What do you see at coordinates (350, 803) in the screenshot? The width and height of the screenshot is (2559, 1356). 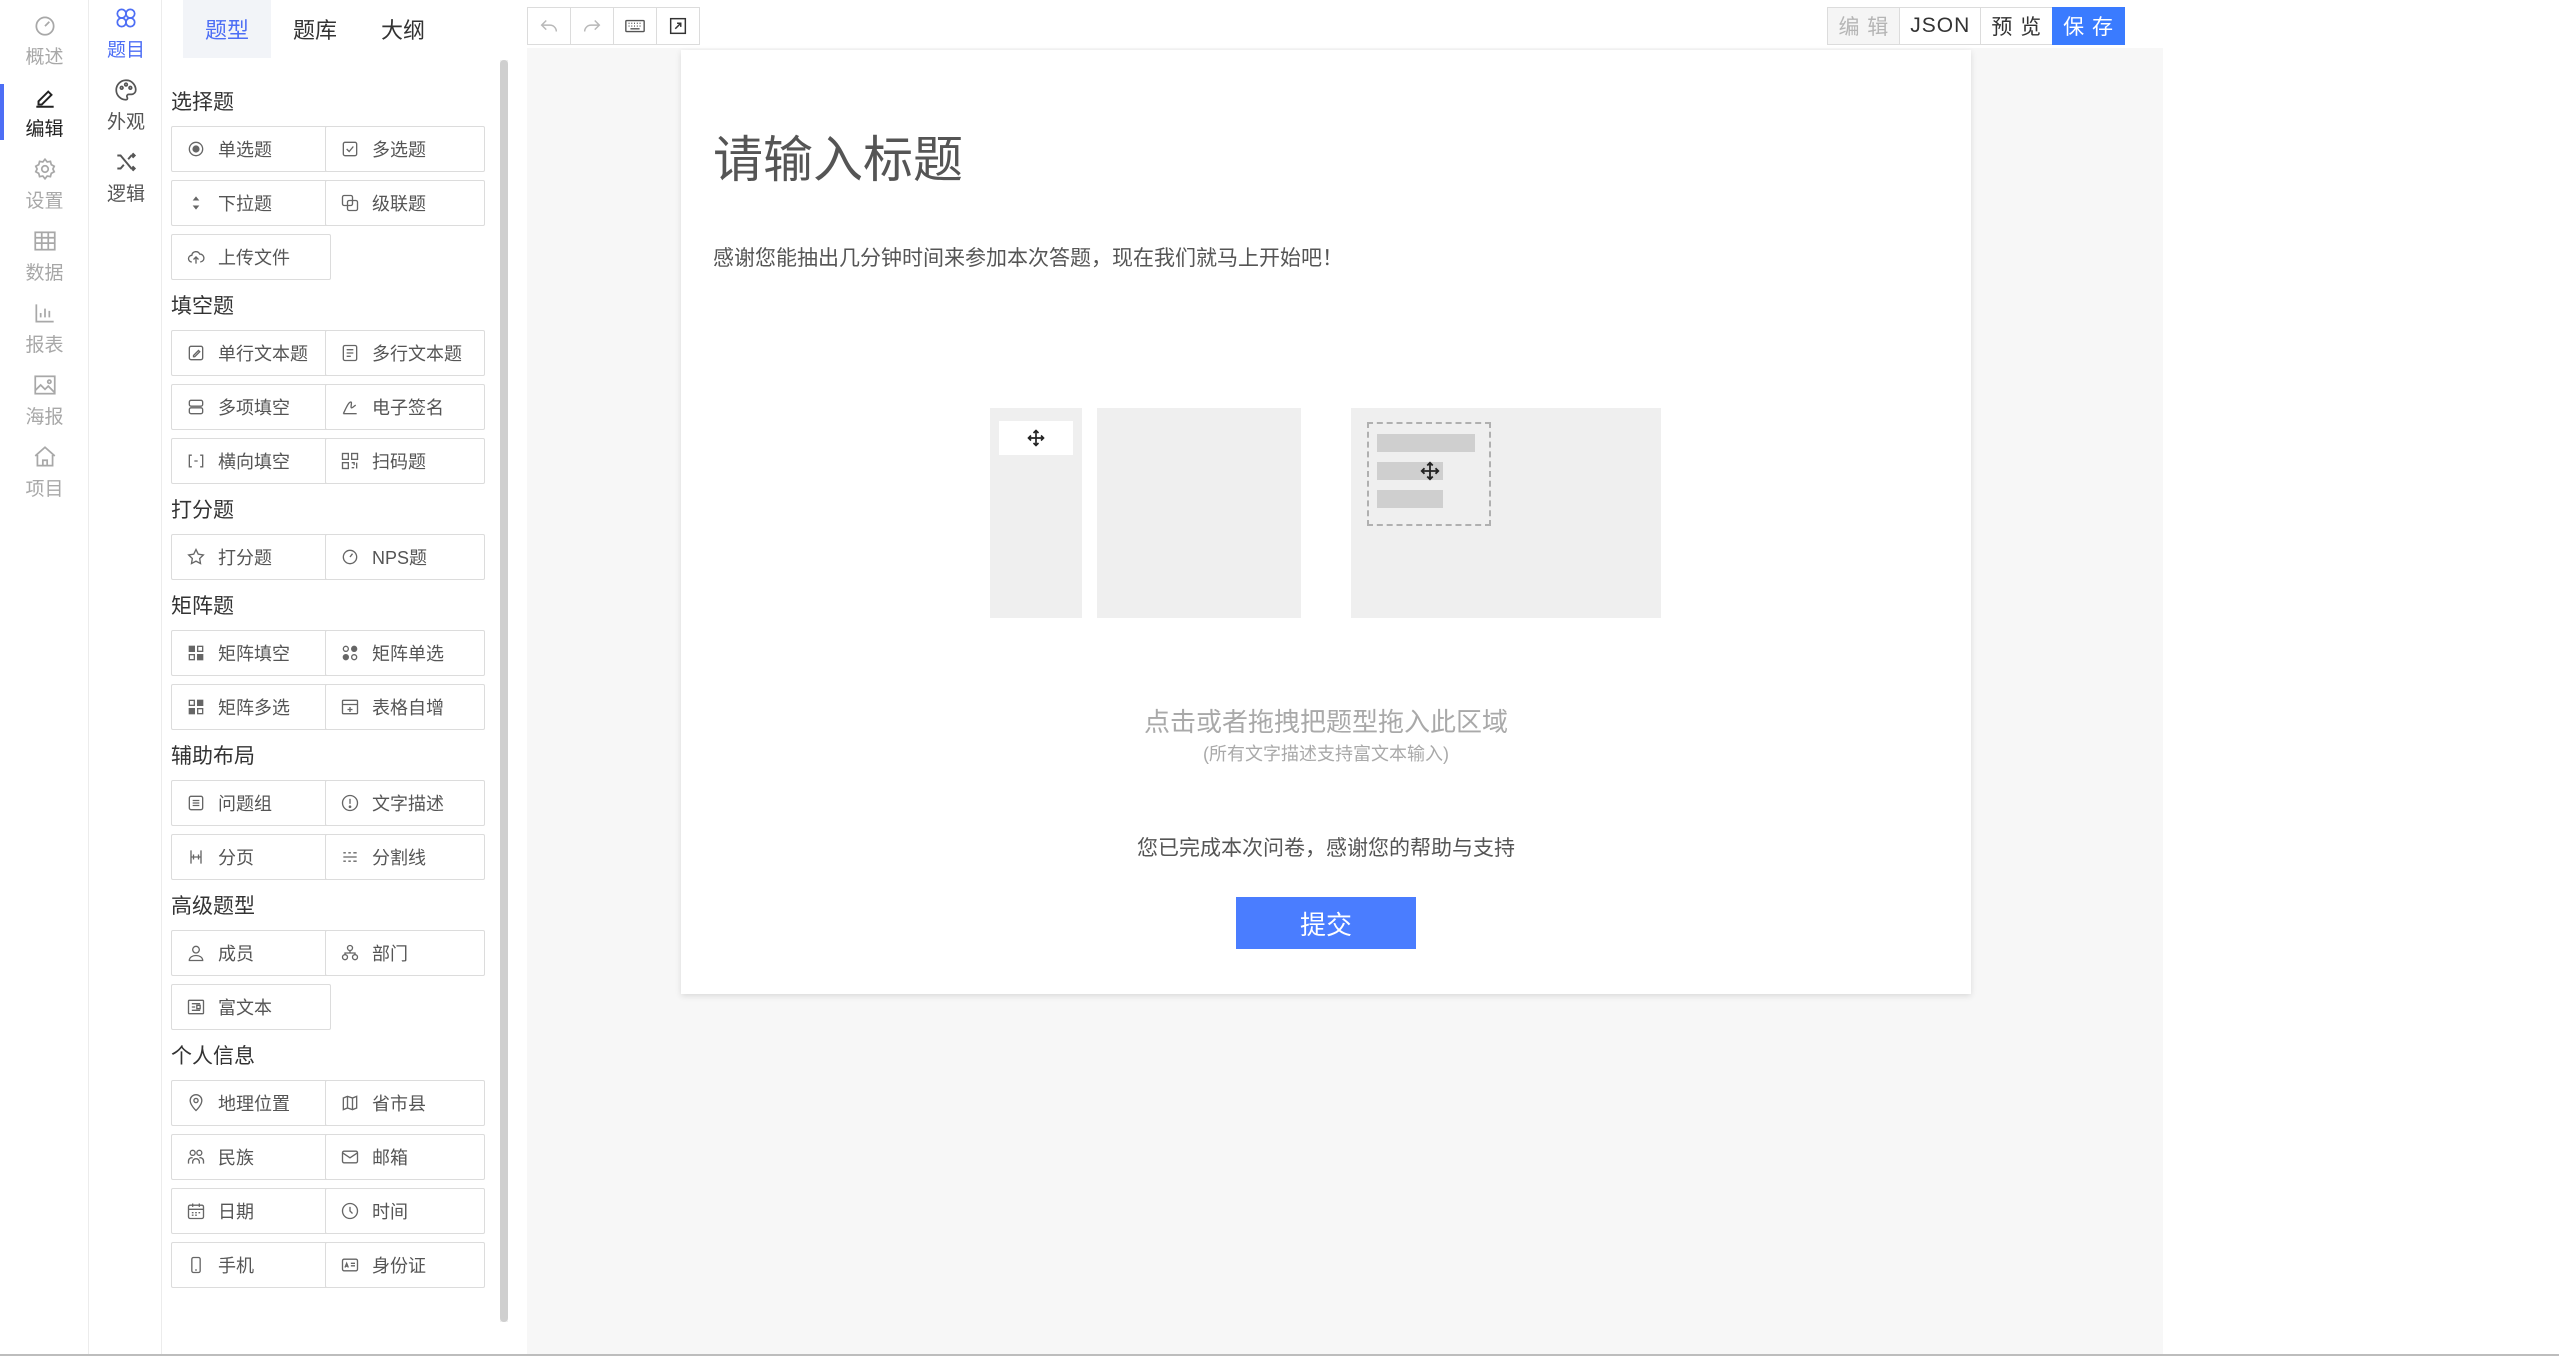 I see `alert-icon` at bounding box center [350, 803].